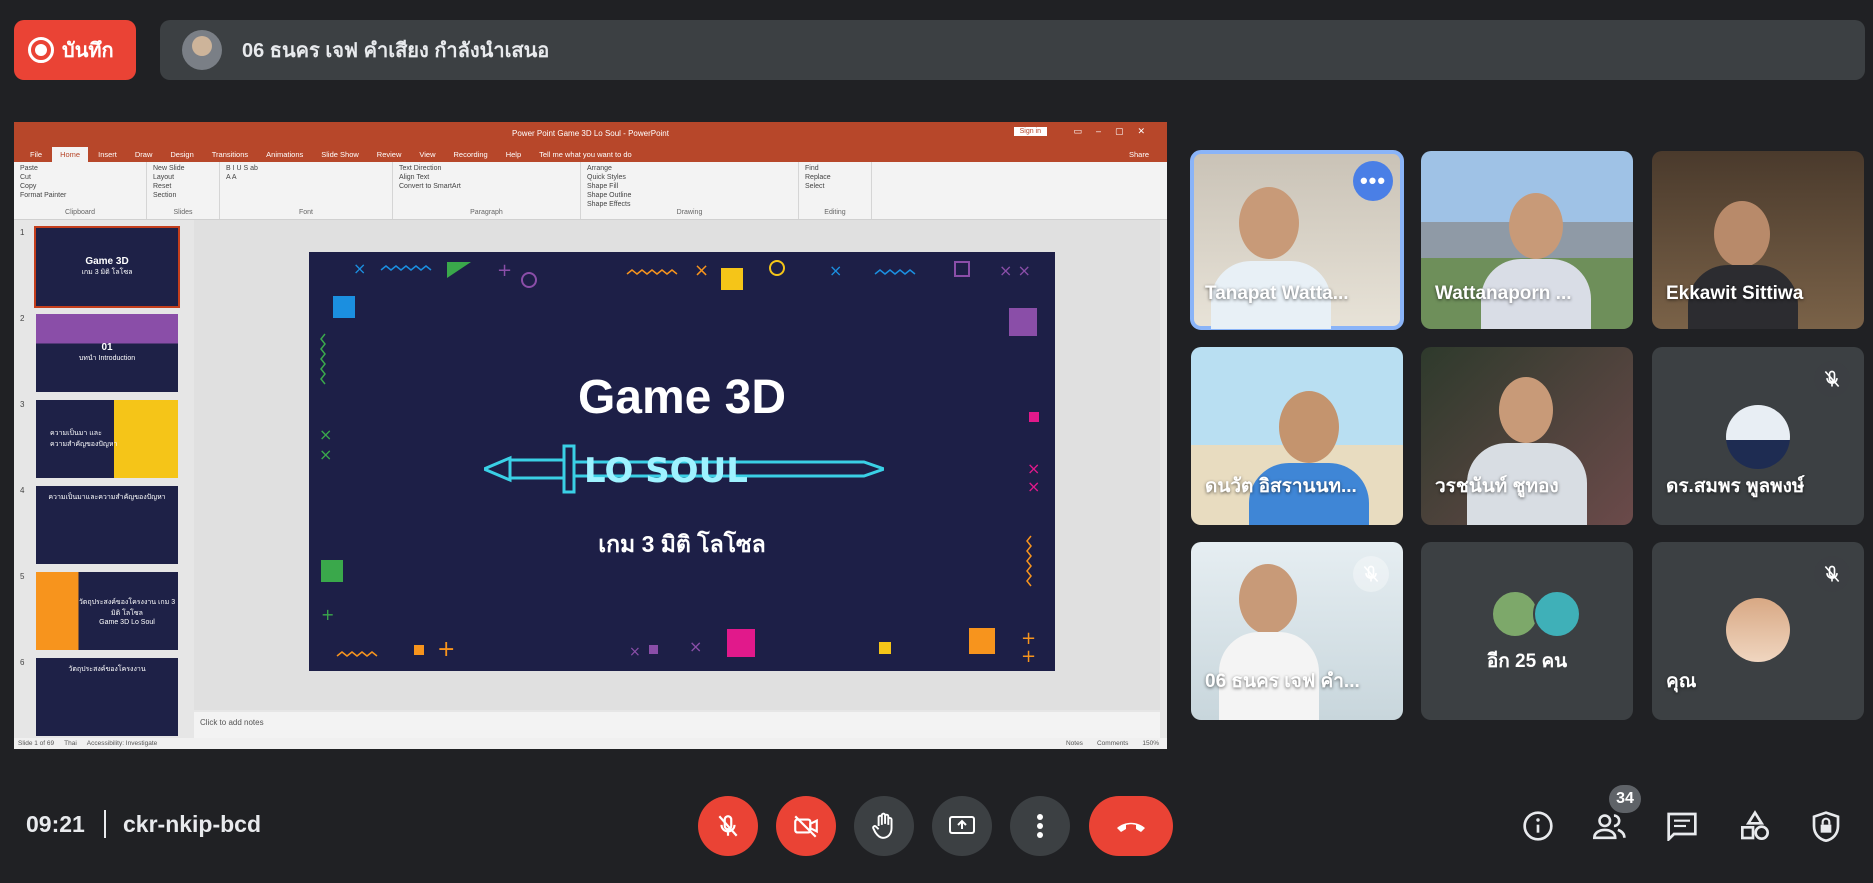 The image size is (1873, 883). I want to click on ribbon-replace: Replace, so click(835, 177).